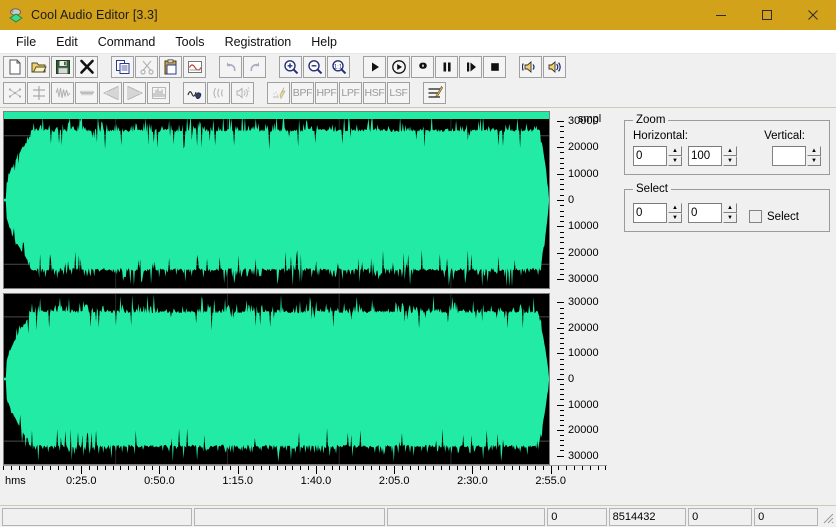  What do you see at coordinates (230, 67) in the screenshot?
I see `undo-button` at bounding box center [230, 67].